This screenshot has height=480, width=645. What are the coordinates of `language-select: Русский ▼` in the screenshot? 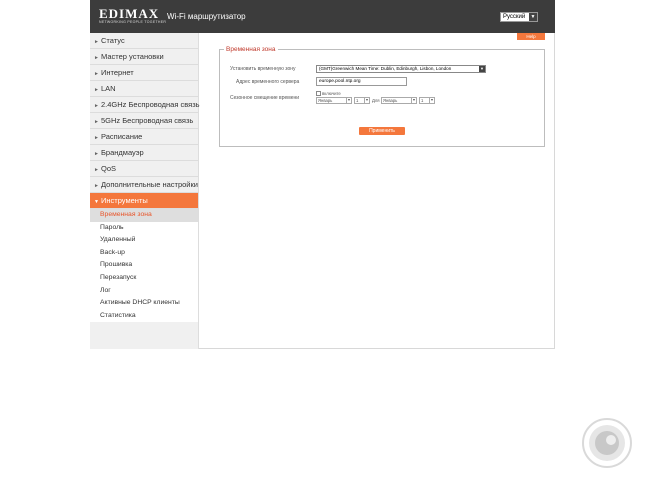 It's located at (519, 17).